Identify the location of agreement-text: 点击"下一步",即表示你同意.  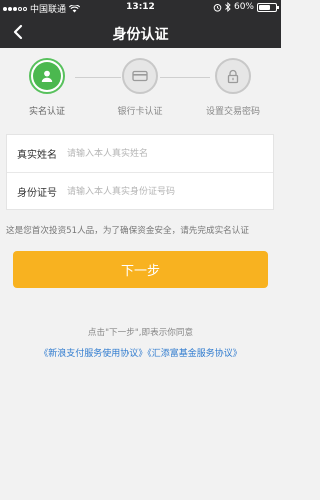
(140, 333).